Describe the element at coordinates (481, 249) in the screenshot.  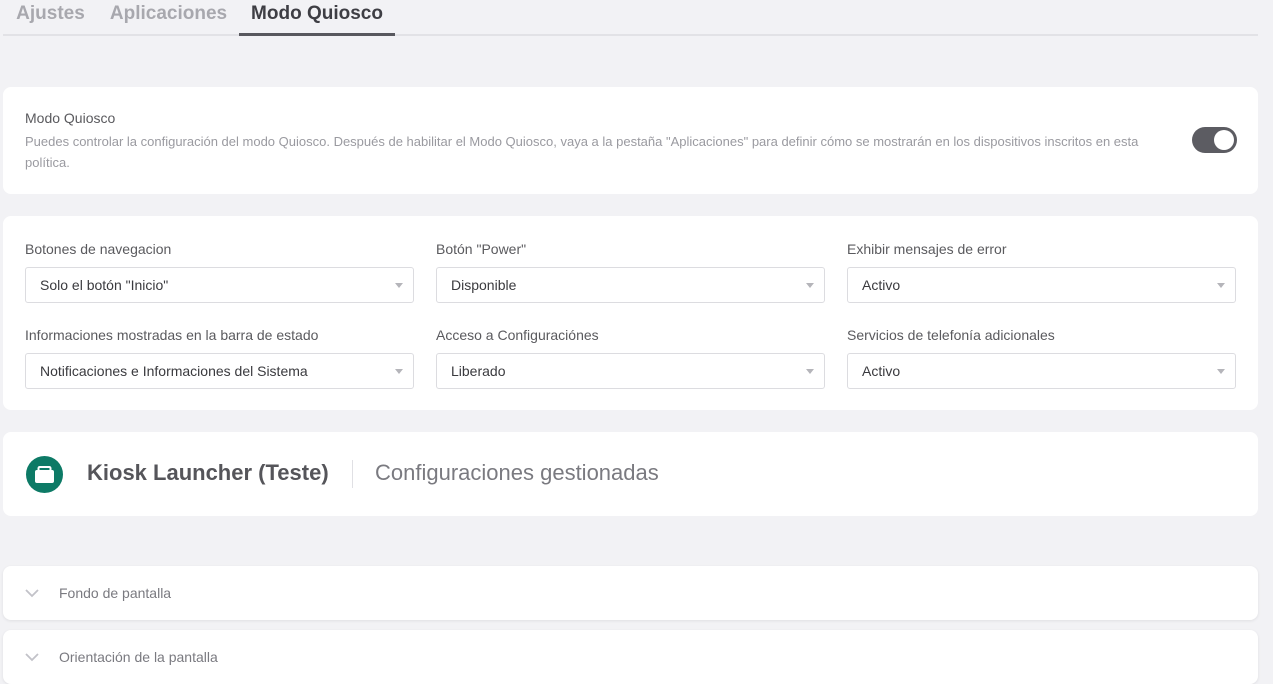
I see `power-button-label: Botón "Power"` at that location.